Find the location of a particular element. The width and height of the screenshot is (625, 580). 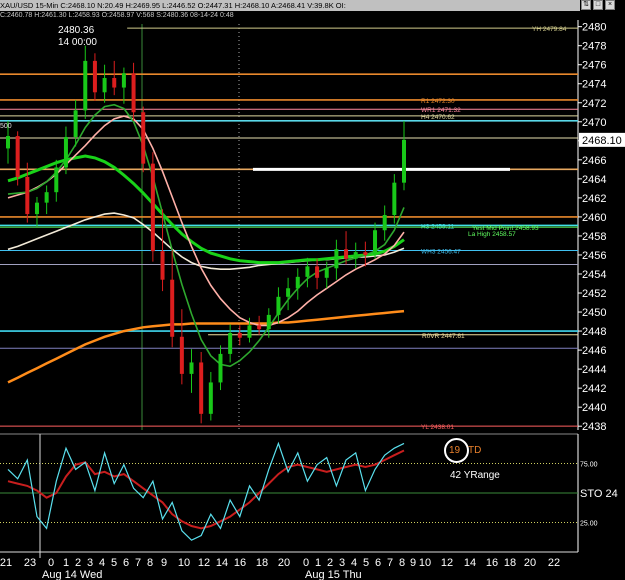

stoch-k-line is located at coordinates (206, 491).